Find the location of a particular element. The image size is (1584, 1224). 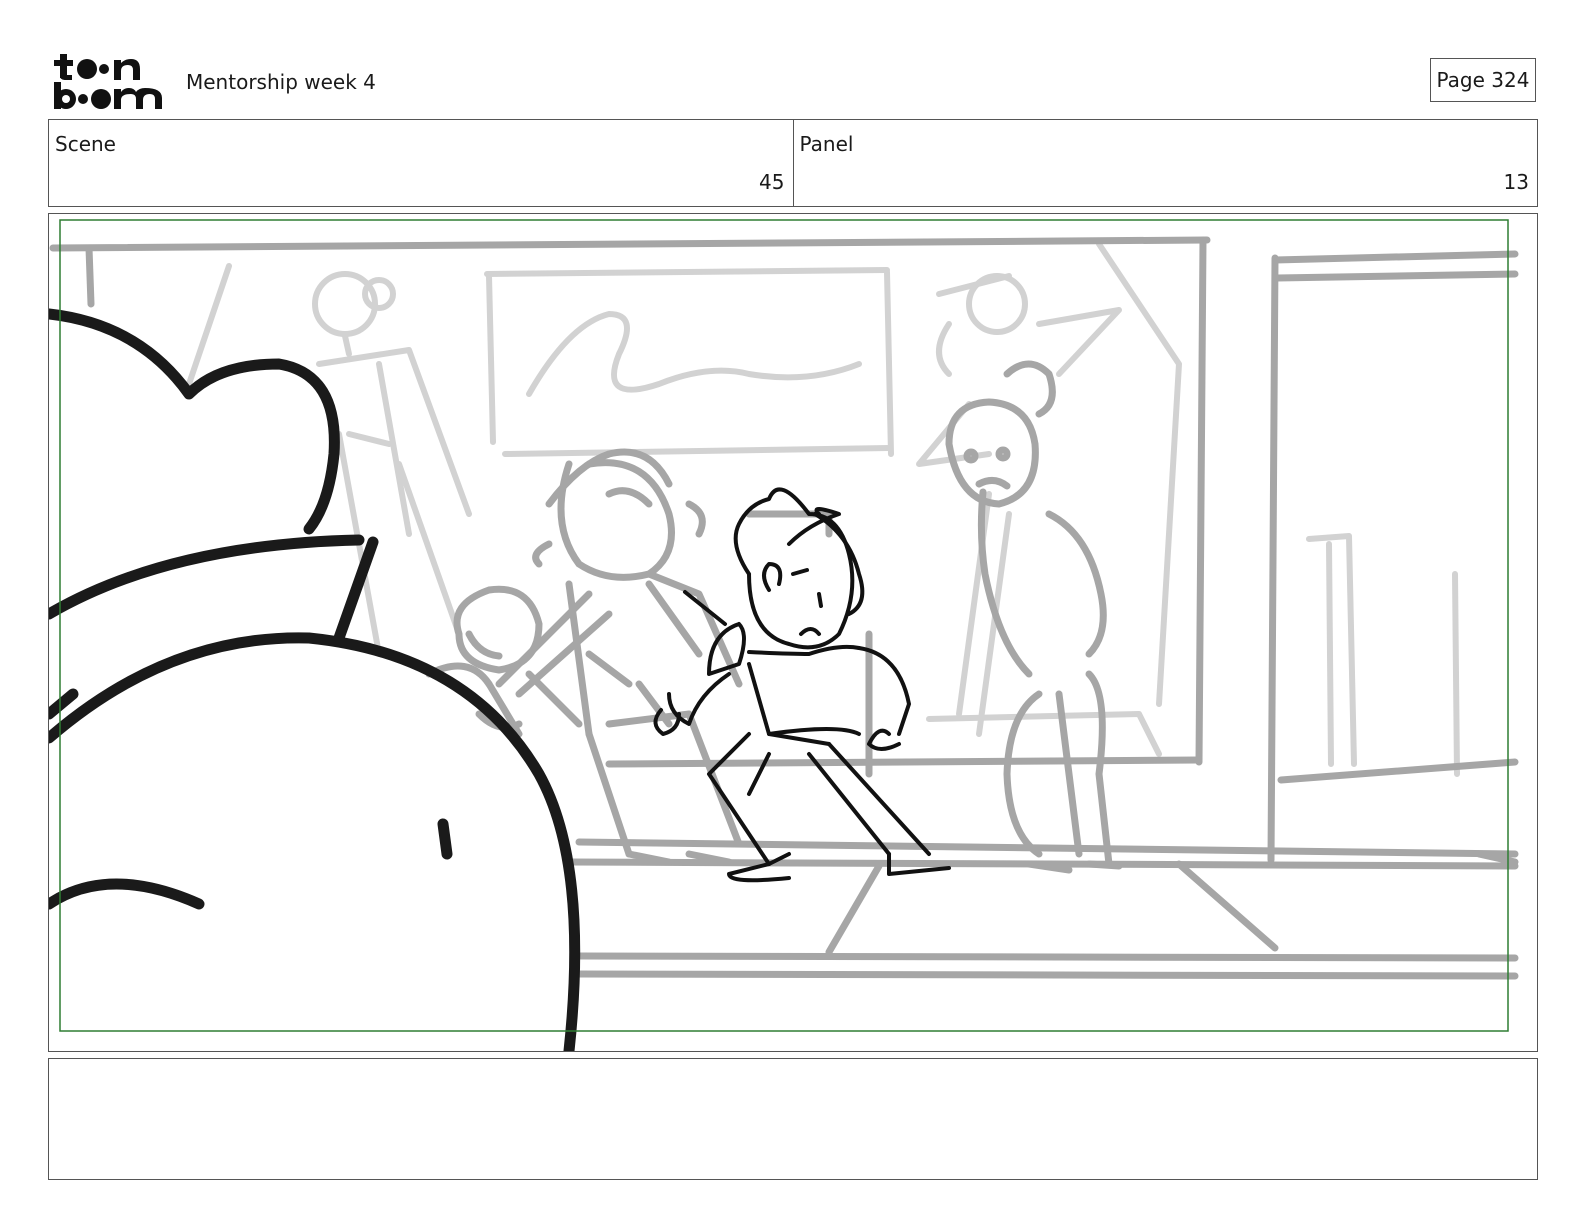

boy-character-sketch is located at coordinates (802, 685).